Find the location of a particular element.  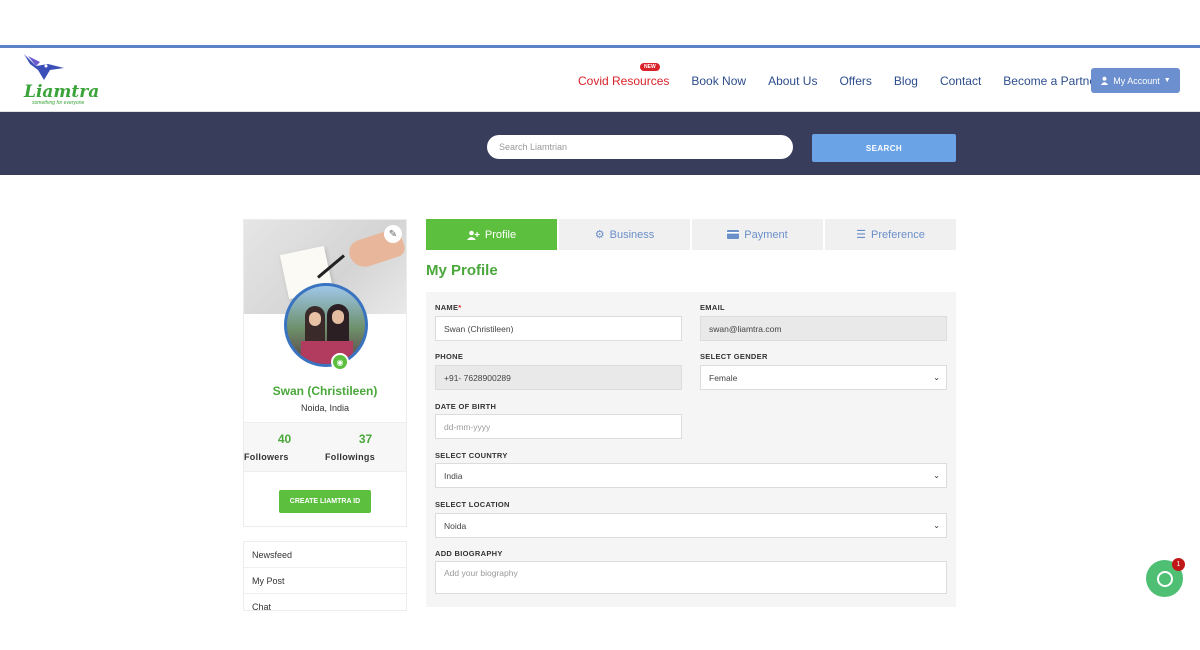

nav-about-us: About Us is located at coordinates (792, 81).